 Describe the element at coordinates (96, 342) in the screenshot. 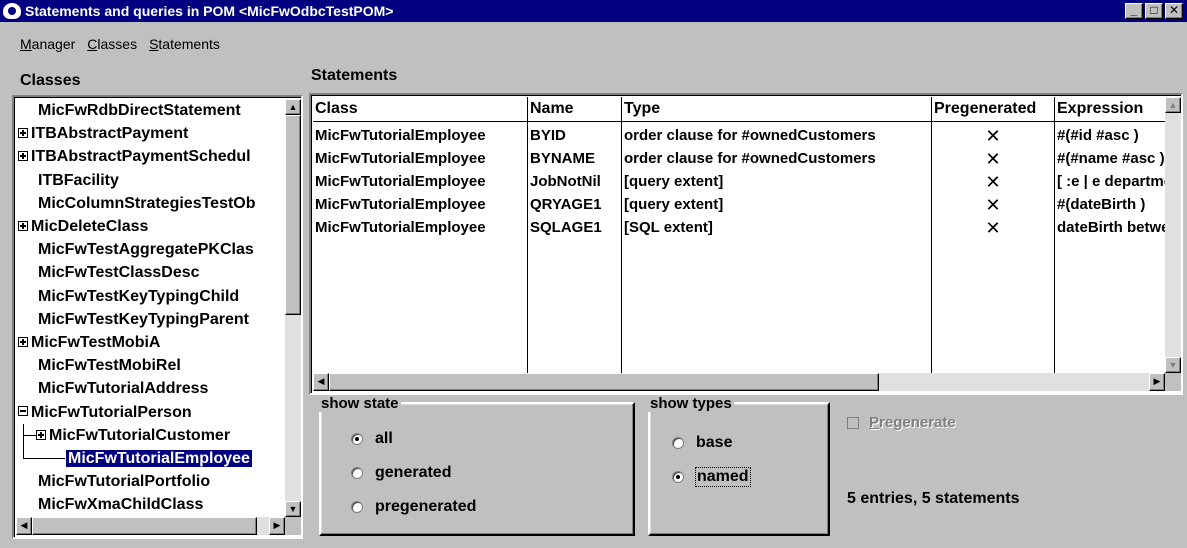

I see `tree-item-label: MicFwTestMobiA` at that location.